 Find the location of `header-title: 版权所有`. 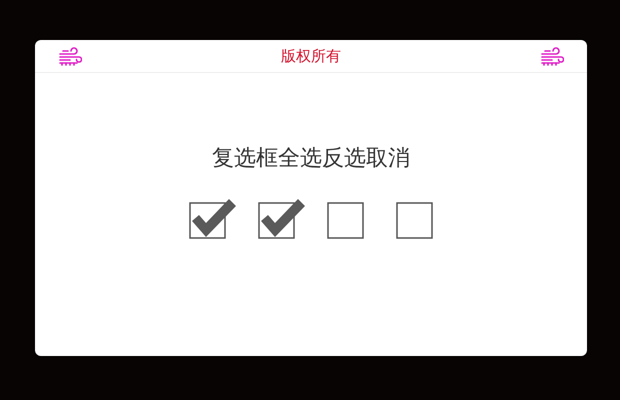

header-title: 版权所有 is located at coordinates (311, 56).